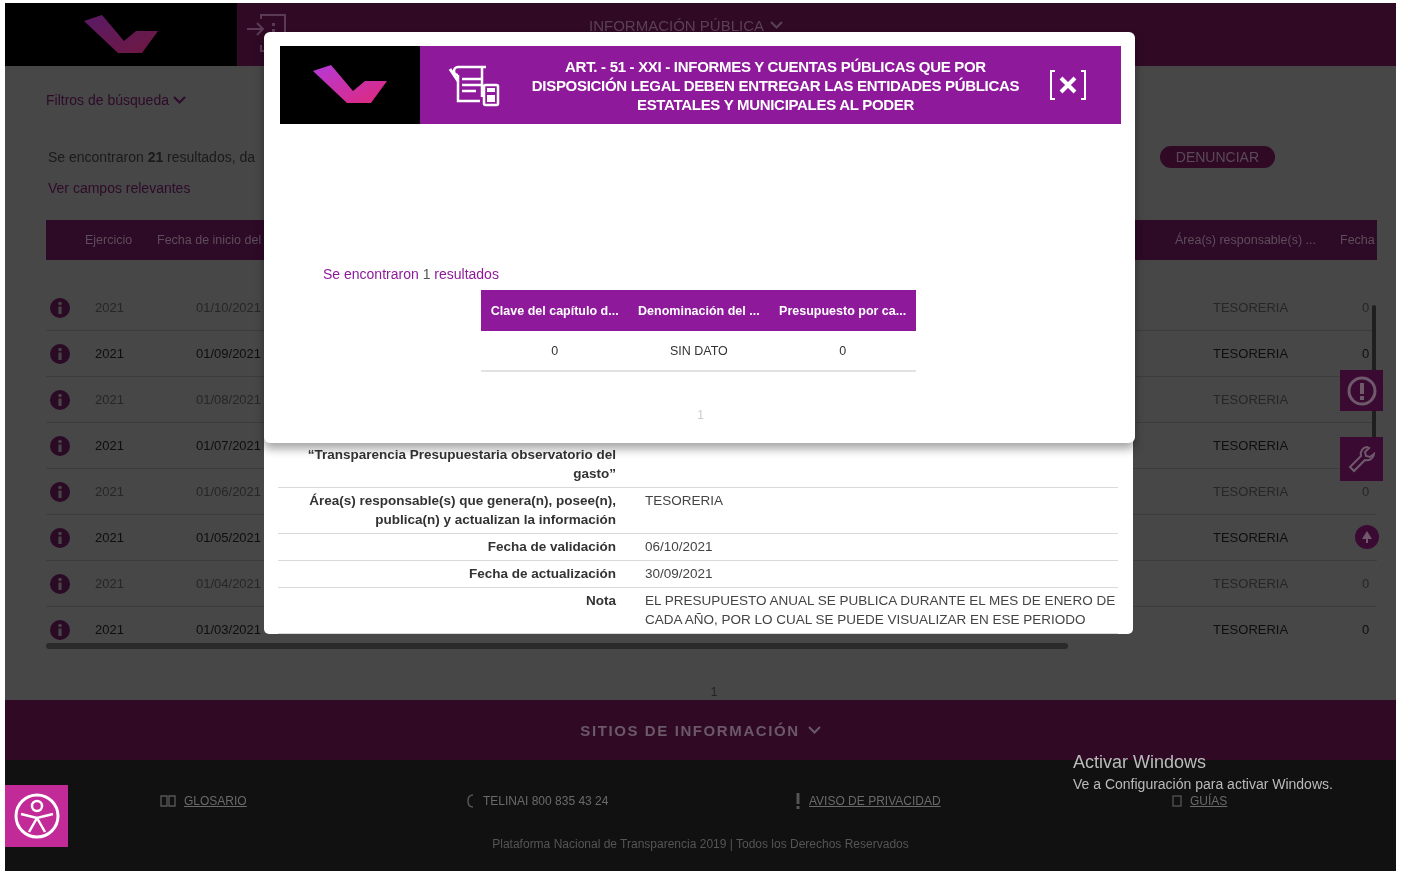 The width and height of the screenshot is (1402, 871). I want to click on close-button, so click(1068, 85).